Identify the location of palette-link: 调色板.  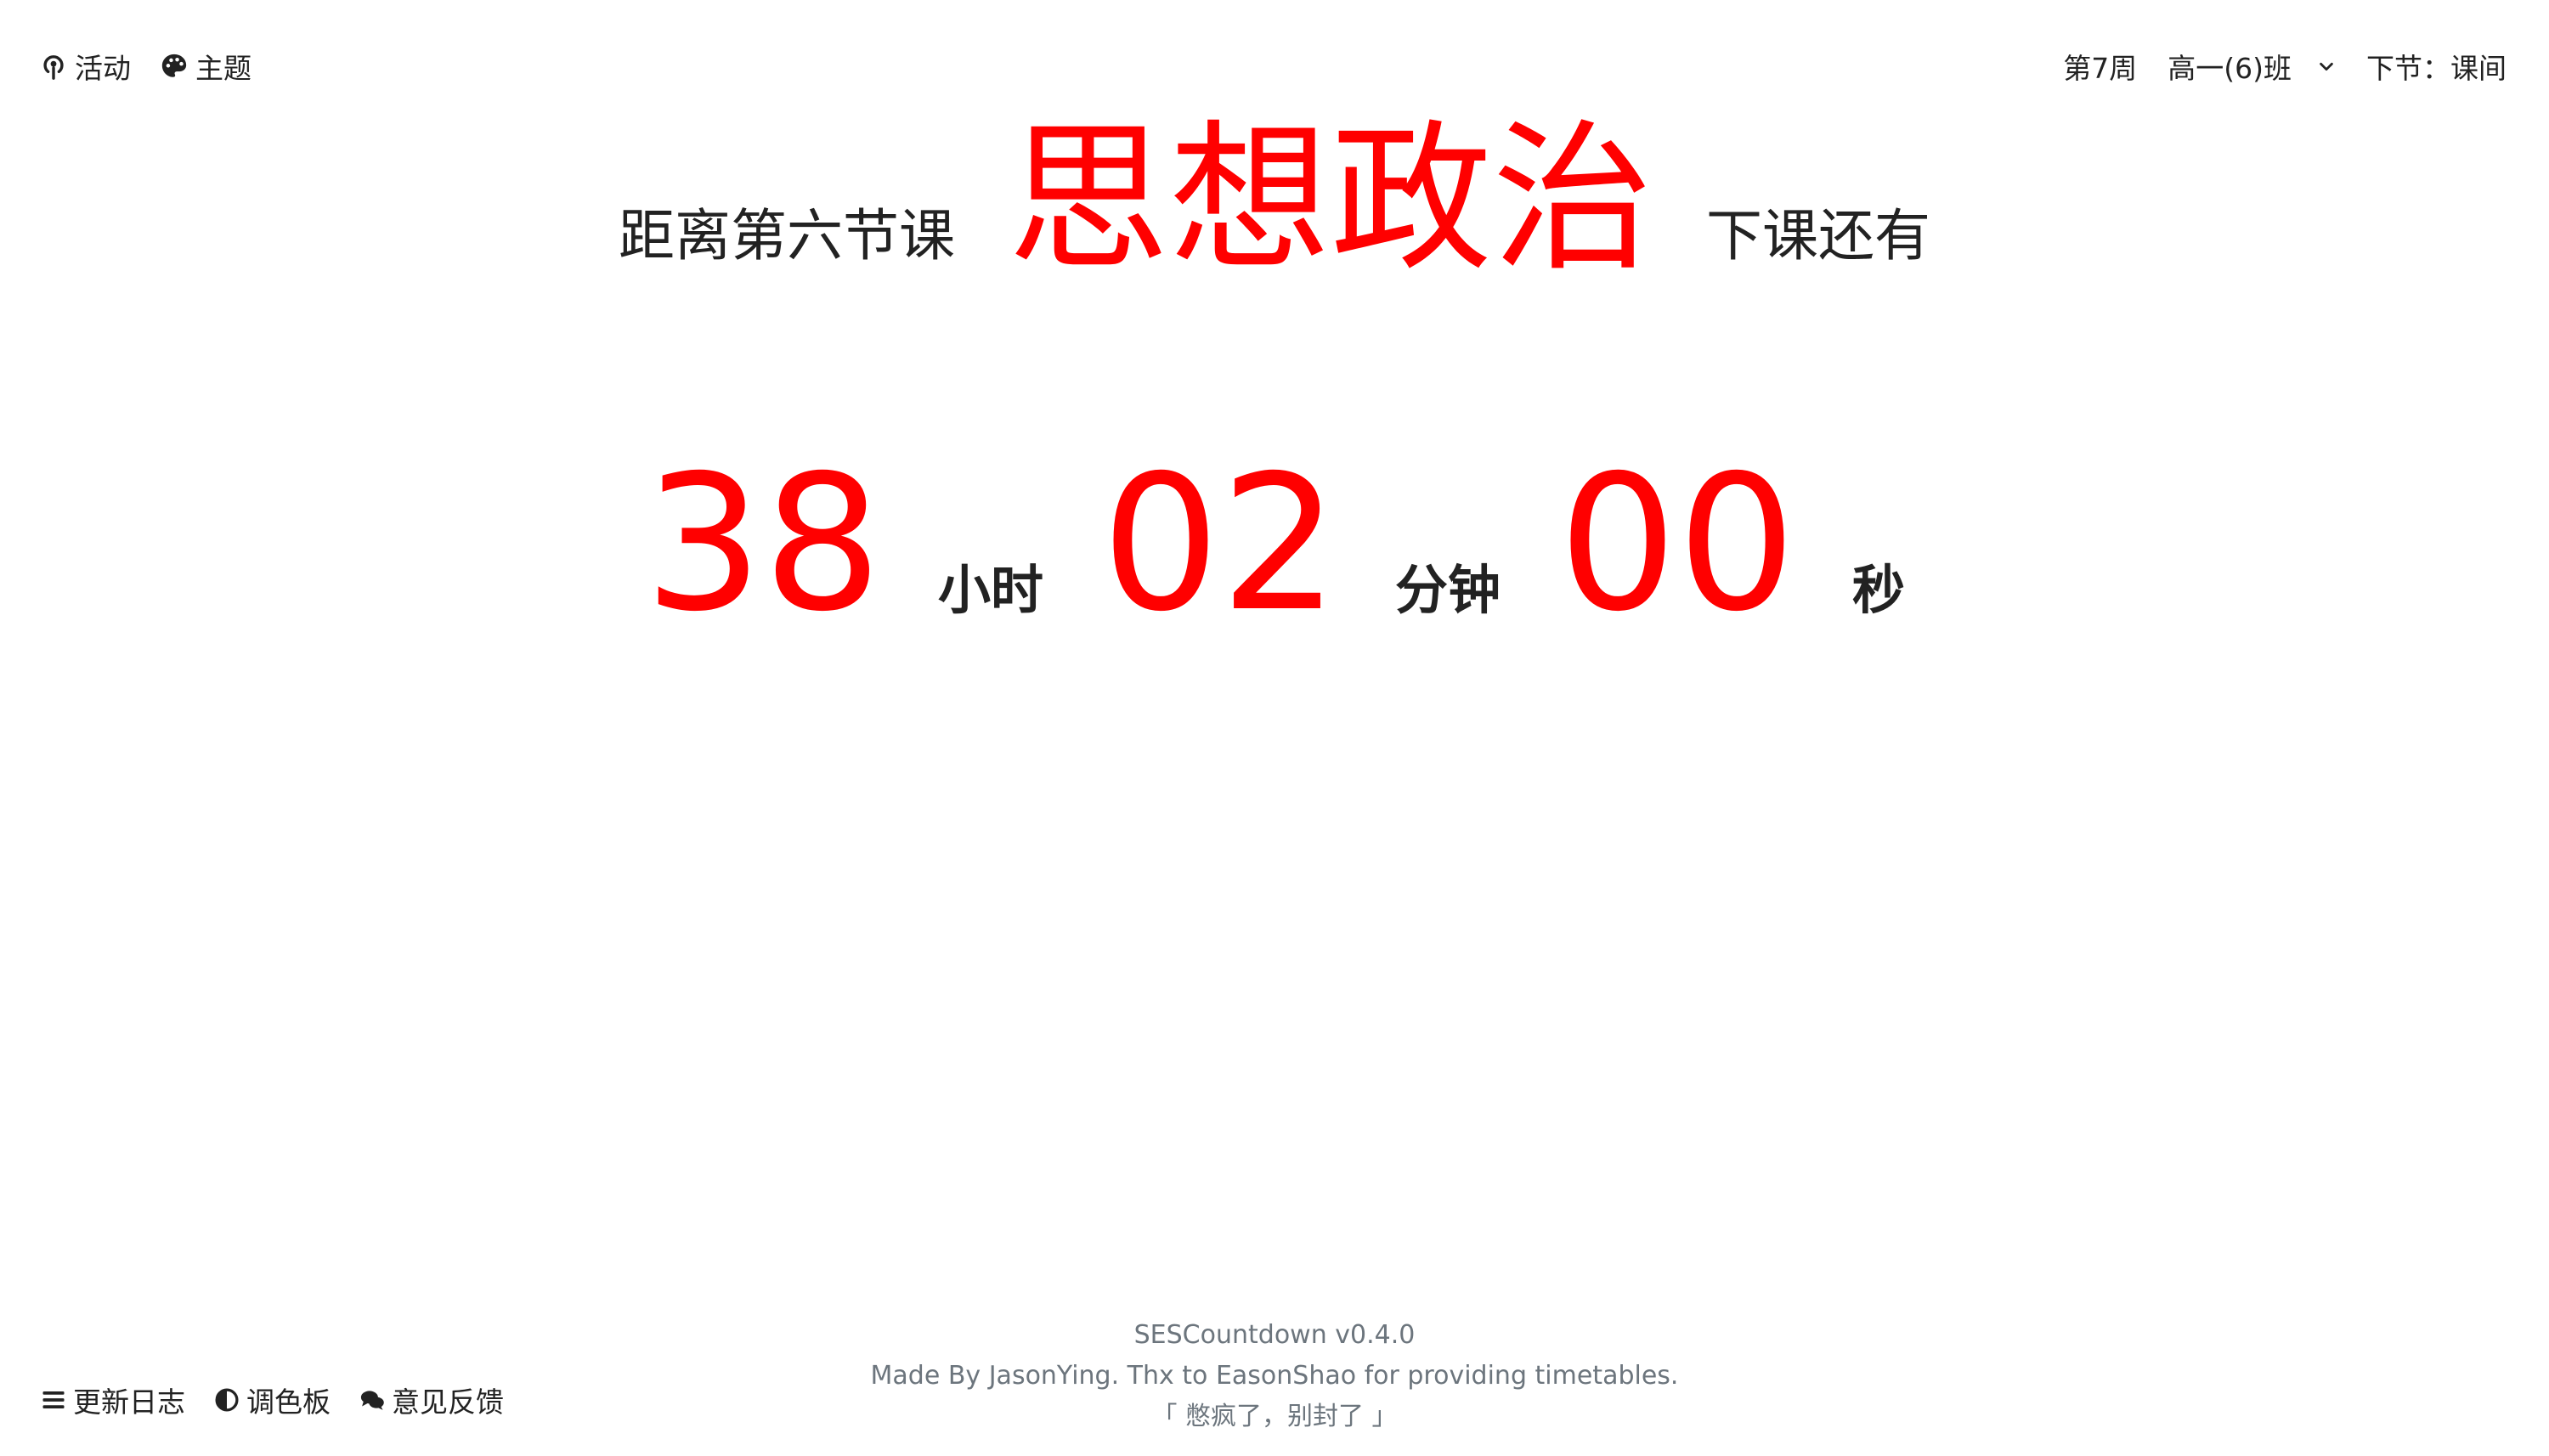
(272, 1400).